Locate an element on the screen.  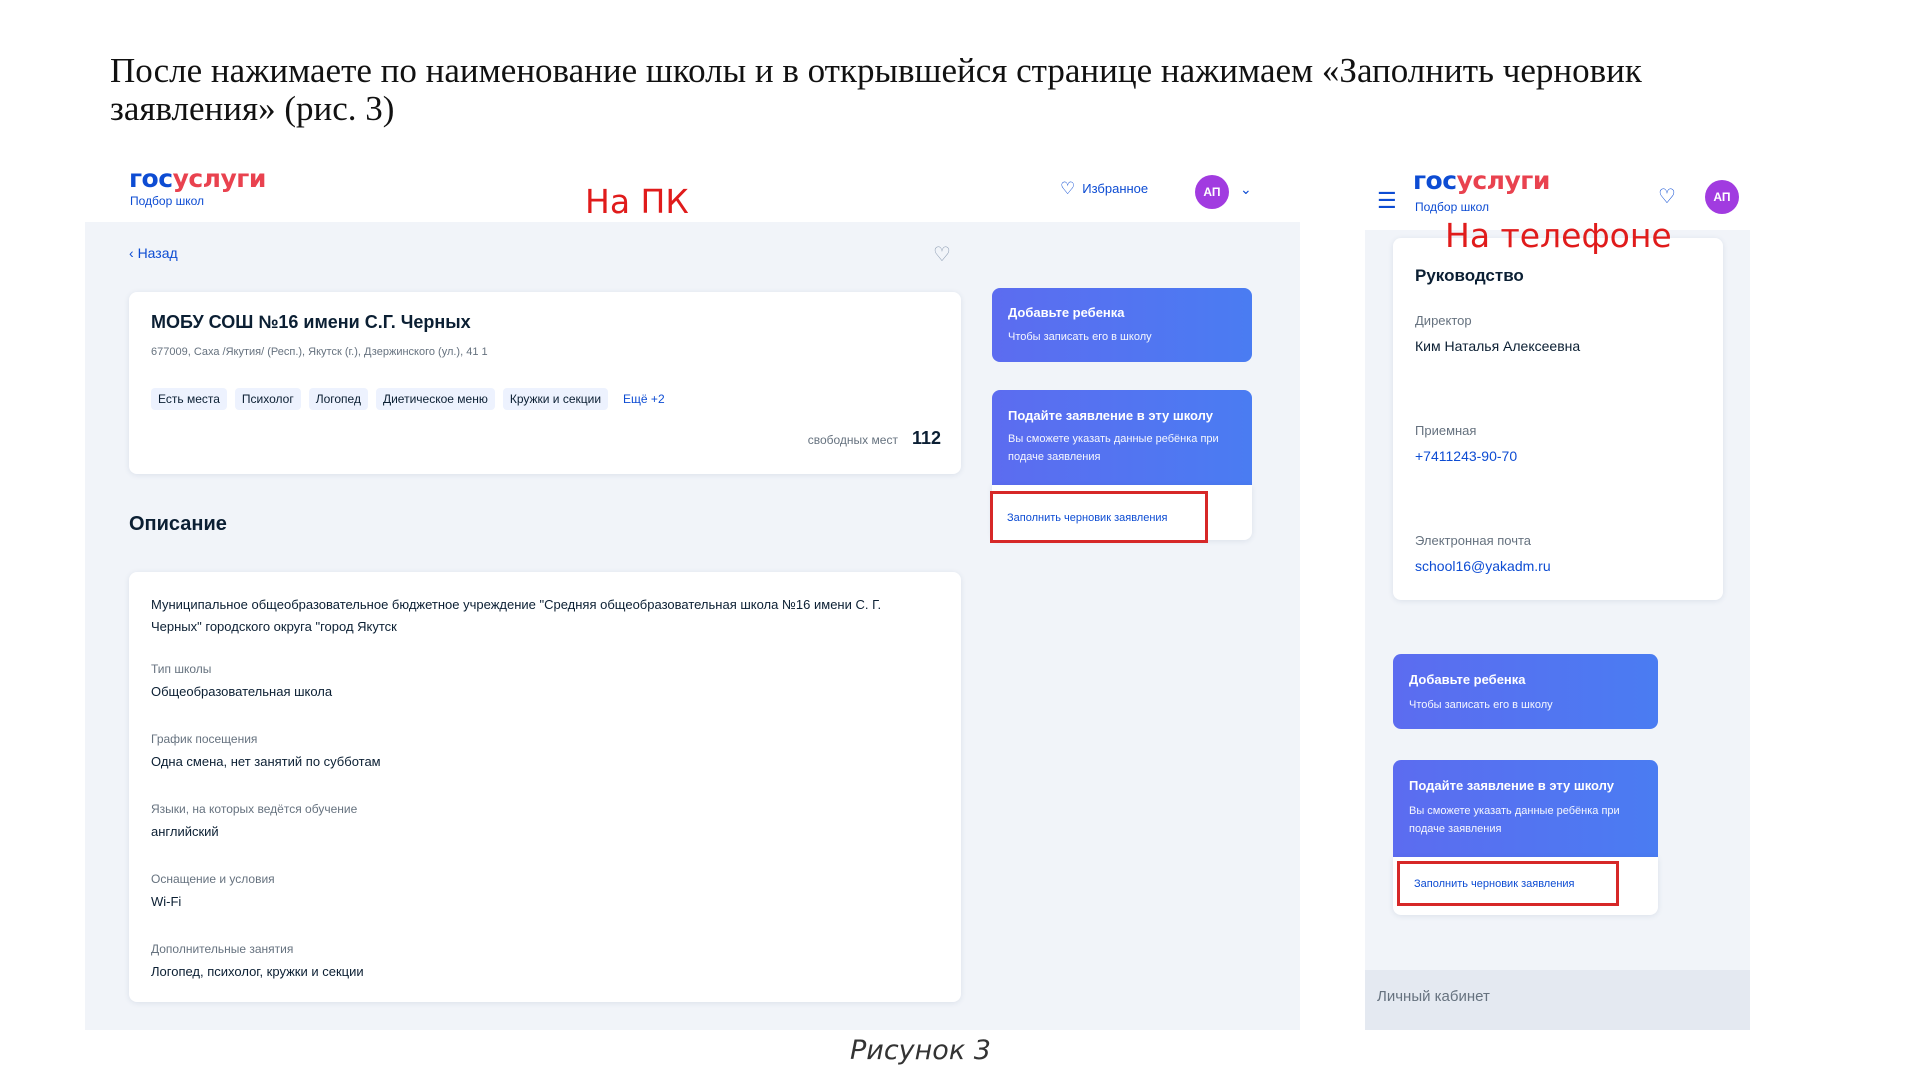
desktop-caption: На ПК is located at coordinates (637, 201).